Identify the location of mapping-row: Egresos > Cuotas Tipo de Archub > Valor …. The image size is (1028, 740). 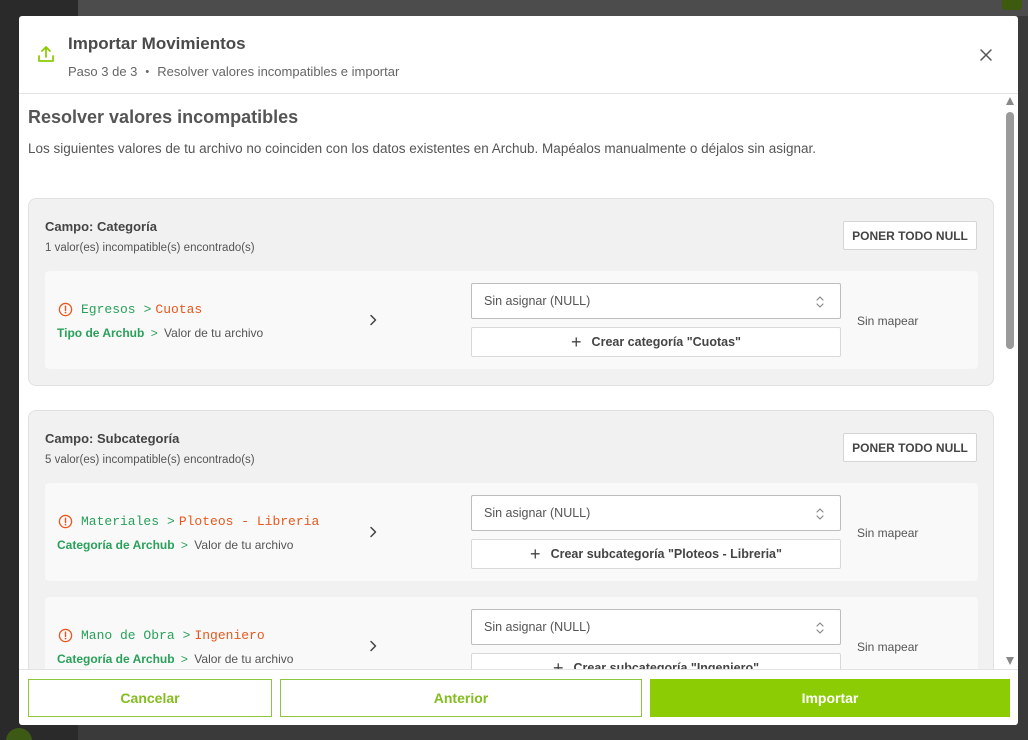
(511, 320).